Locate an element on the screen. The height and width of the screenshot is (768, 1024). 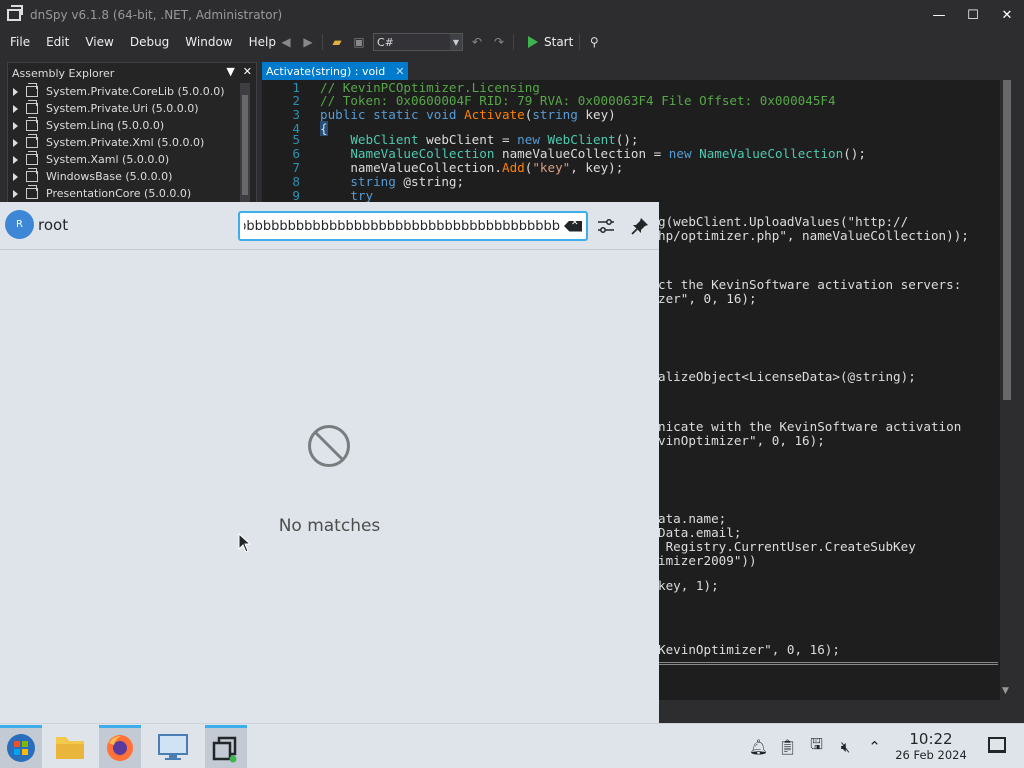
tab-activate: Activate(string) : void ✕ is located at coordinates (335, 71).